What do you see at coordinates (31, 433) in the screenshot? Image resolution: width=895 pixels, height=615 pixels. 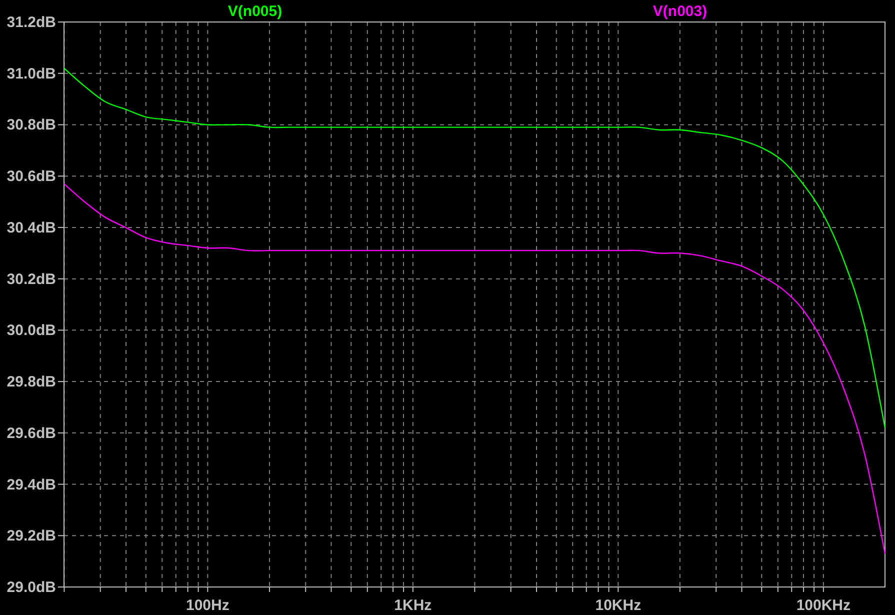 I see `tick-label: 29.6dB` at bounding box center [31, 433].